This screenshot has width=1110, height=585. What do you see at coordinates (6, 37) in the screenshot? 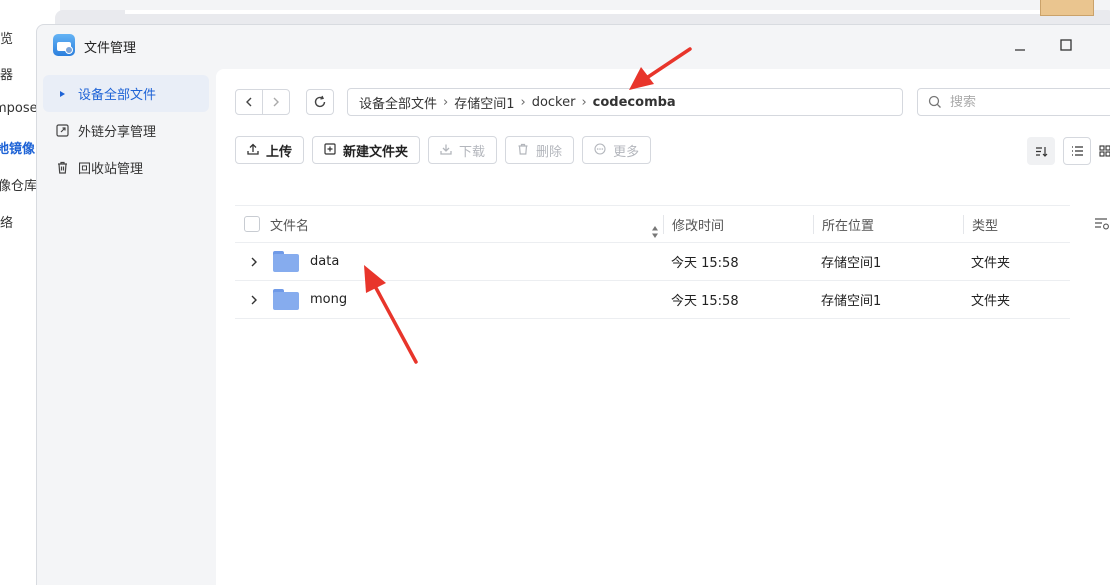
I see `background-nav-item: 览` at bounding box center [6, 37].